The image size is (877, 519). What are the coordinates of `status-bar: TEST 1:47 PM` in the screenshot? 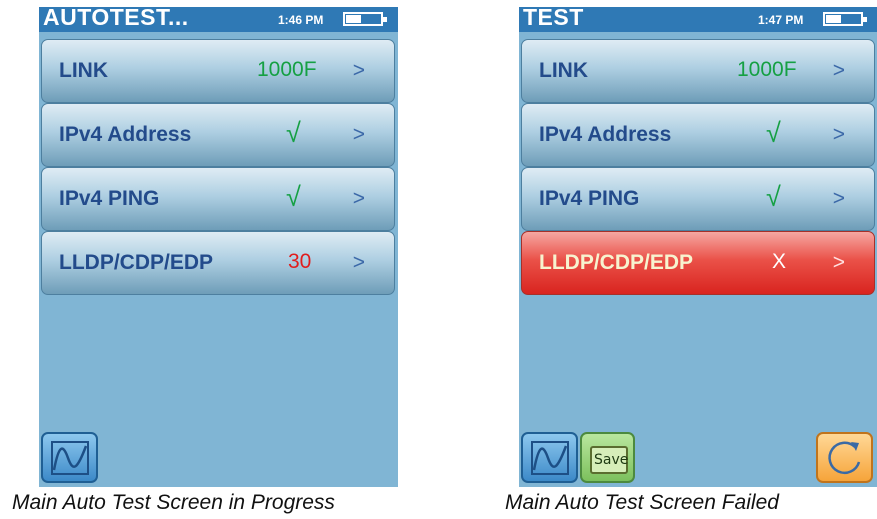 It's located at (698, 19).